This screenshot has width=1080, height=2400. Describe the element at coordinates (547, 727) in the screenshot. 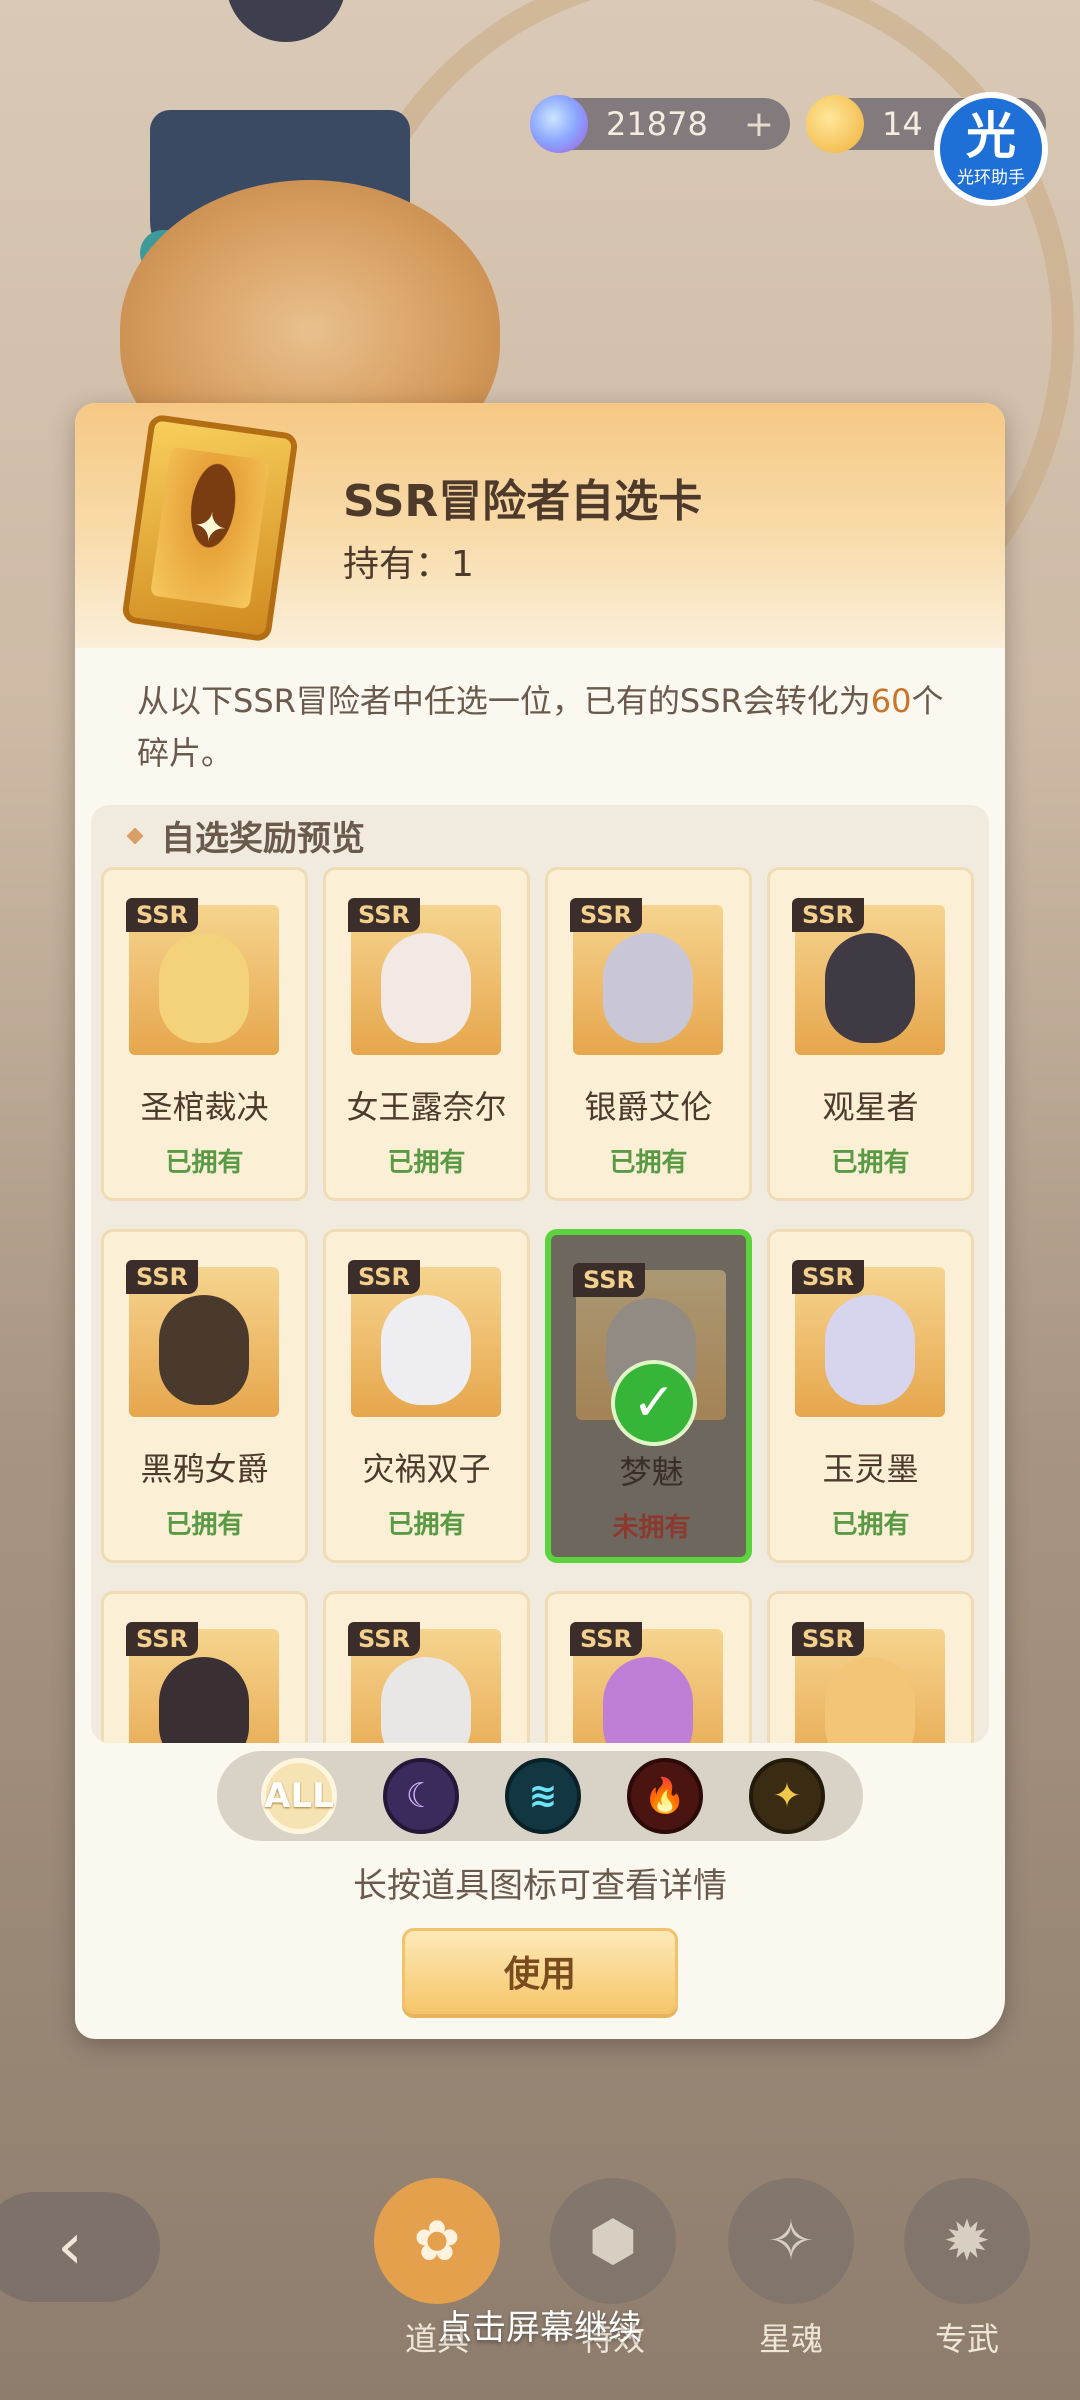

I see `item-description: 从以下SSR冒险者中任选一位，已有的SSR会转化为60个碎片。` at that location.